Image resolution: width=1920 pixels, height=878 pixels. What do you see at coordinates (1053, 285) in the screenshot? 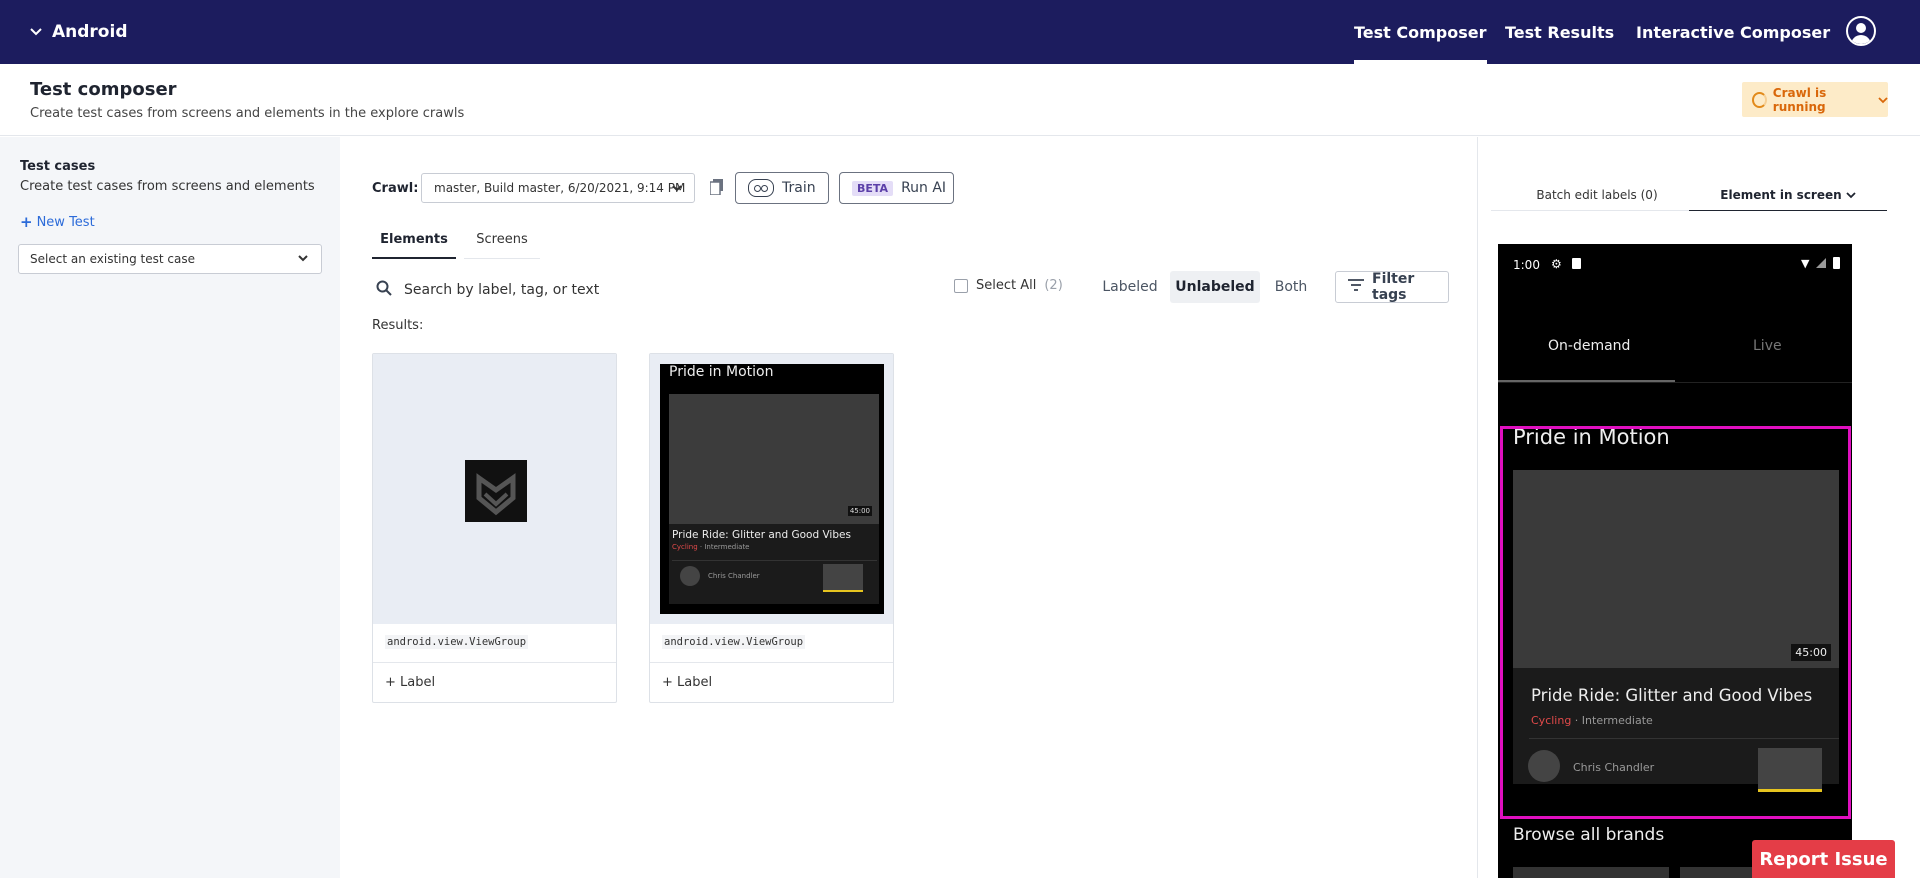
I see `select-all-count: (2)` at bounding box center [1053, 285].